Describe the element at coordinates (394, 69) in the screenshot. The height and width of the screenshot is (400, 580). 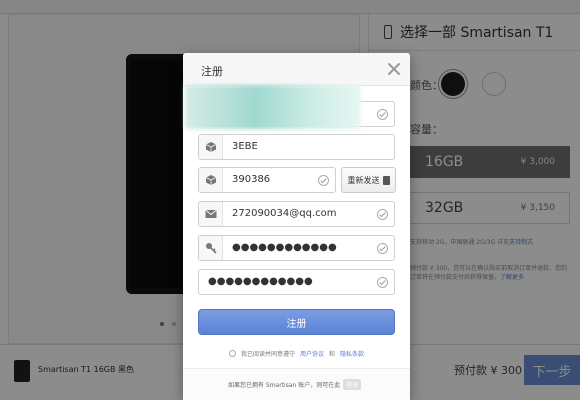
I see `close-icon` at that location.